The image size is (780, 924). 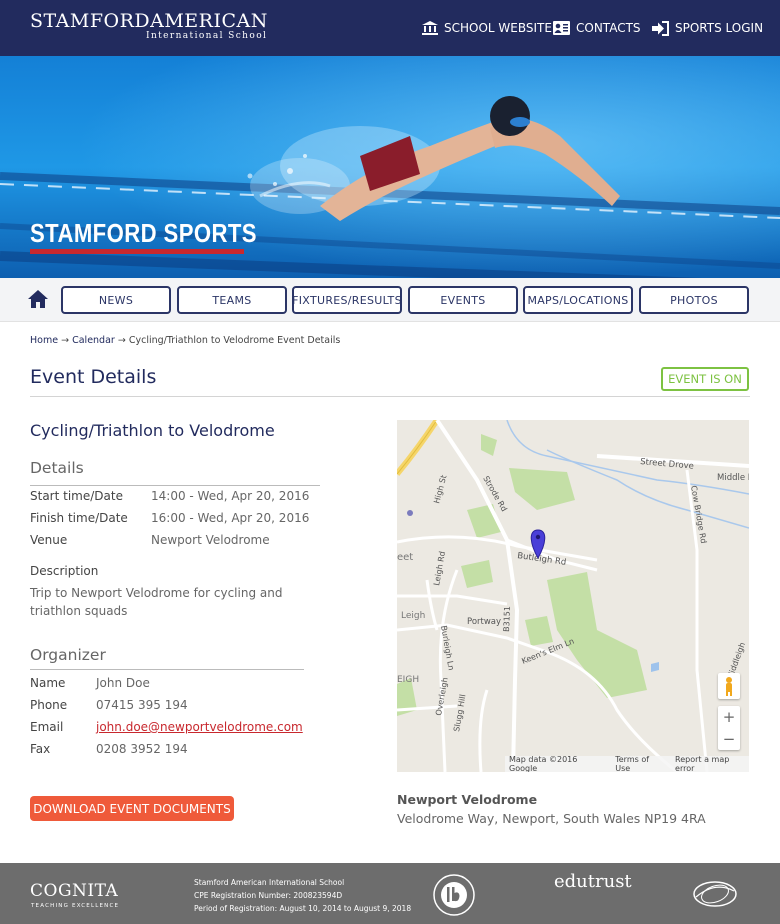 What do you see at coordinates (729, 739) in the screenshot?
I see `zoom-out-button: −` at bounding box center [729, 739].